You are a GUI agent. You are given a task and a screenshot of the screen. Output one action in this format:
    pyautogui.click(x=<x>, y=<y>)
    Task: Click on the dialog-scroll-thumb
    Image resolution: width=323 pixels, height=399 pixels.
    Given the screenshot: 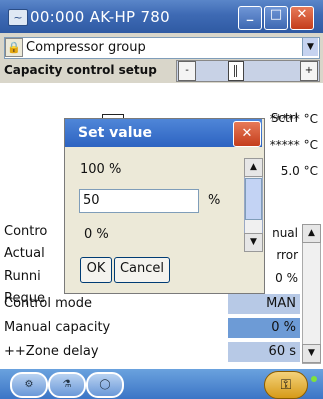 What is the action you would take?
    pyautogui.click(x=253, y=199)
    